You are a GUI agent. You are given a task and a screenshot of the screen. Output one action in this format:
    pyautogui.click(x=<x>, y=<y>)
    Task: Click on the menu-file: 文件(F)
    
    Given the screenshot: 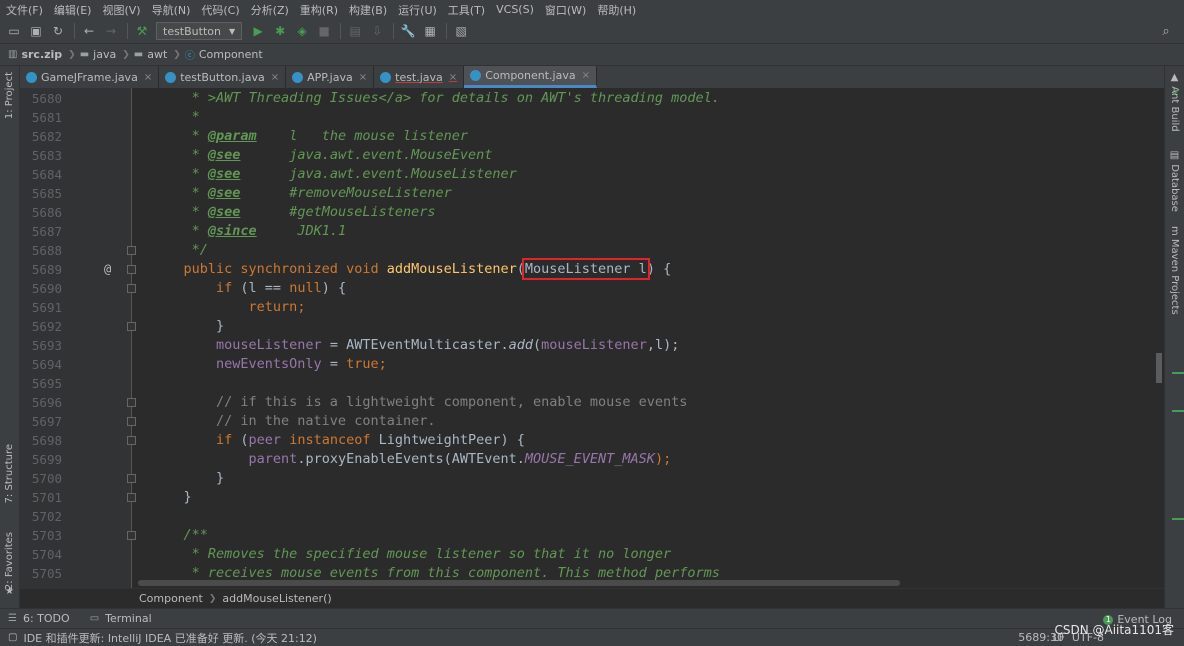 What is the action you would take?
    pyautogui.click(x=24, y=10)
    